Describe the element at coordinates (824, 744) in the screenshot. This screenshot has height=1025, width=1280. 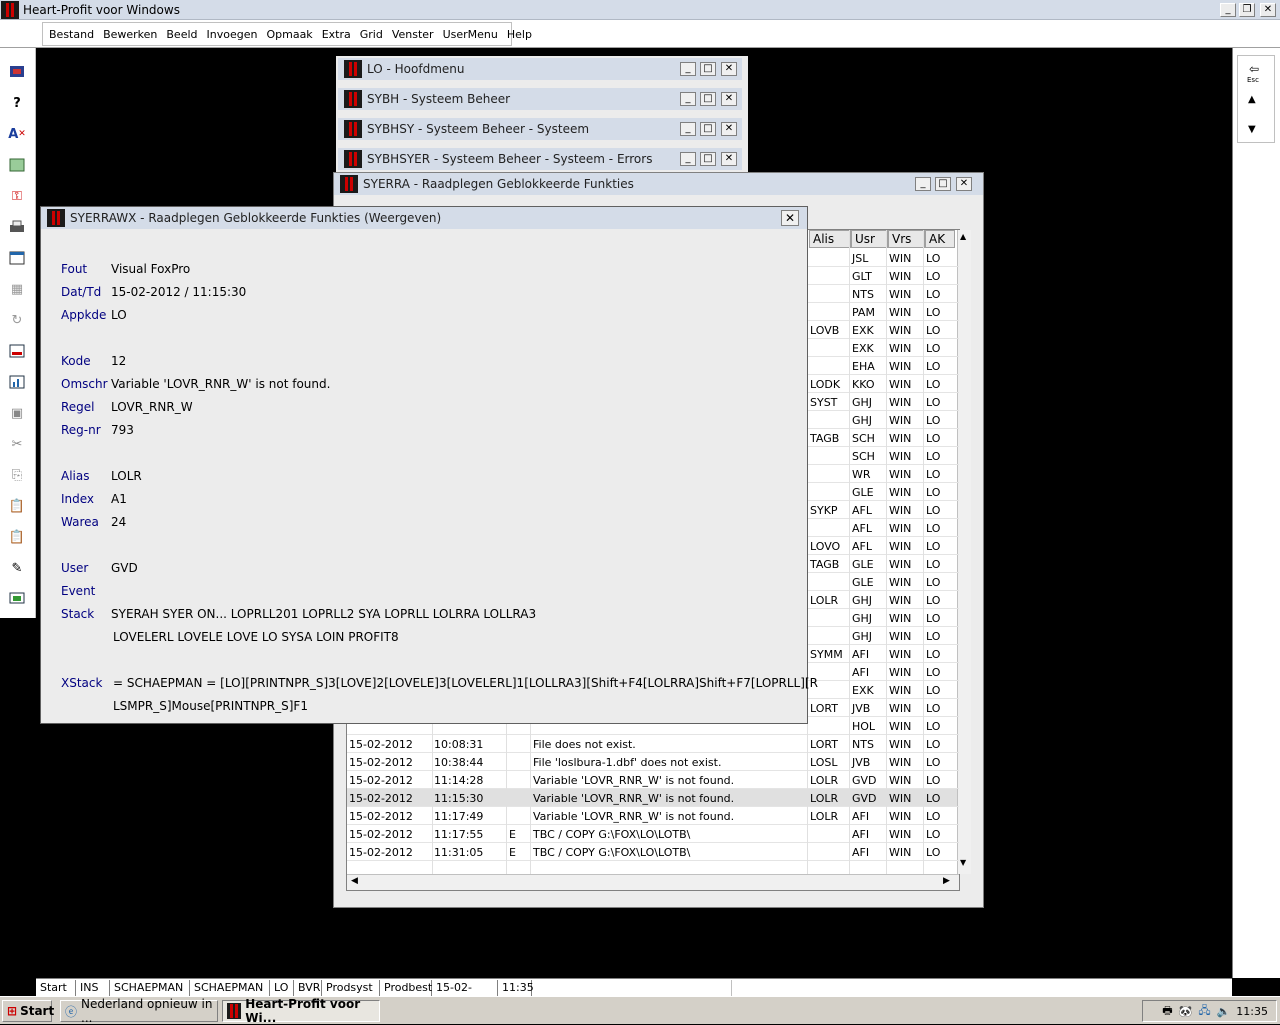
I see `grid-cell: LORT` at that location.